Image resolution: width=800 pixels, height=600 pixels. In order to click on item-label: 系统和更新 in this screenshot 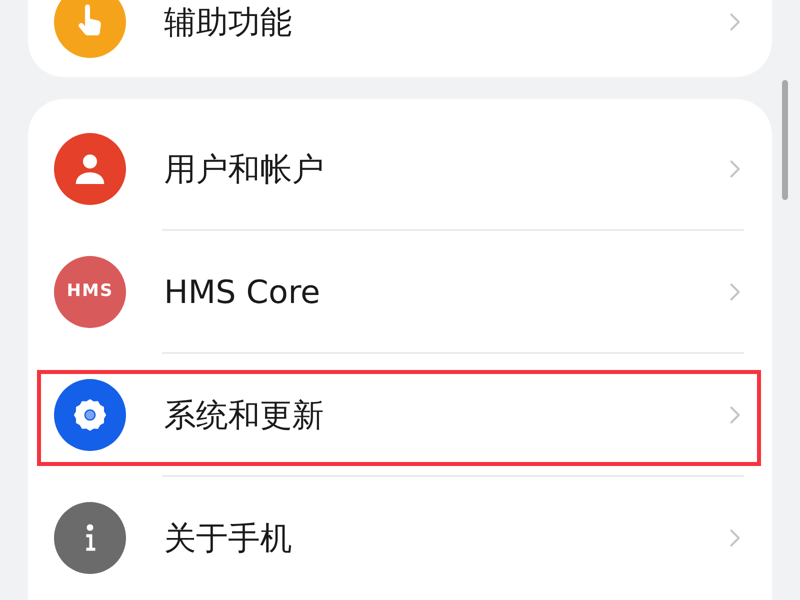, I will do `click(244, 415)`.